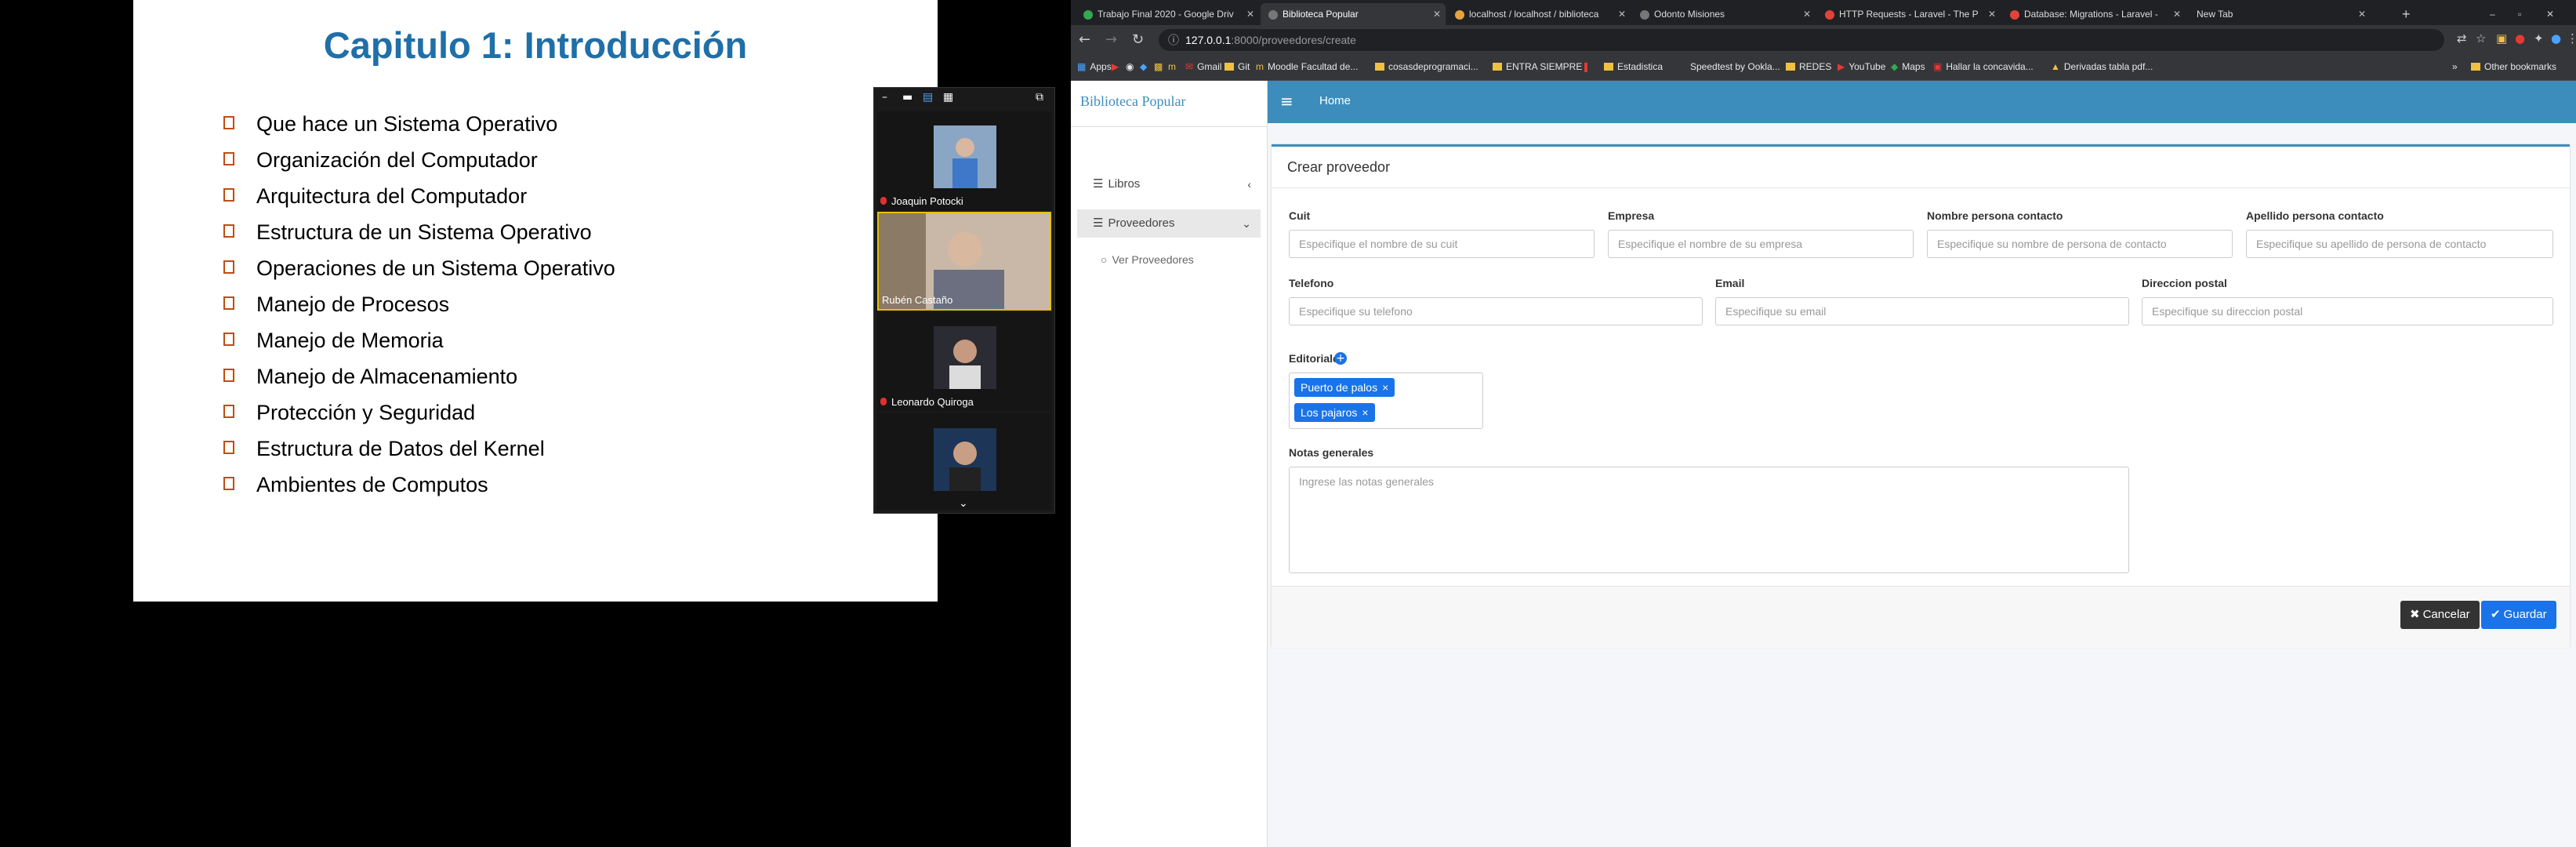 This screenshot has height=847, width=2576. What do you see at coordinates (1938, 66) in the screenshot?
I see `bookmark-icon: ▣` at bounding box center [1938, 66].